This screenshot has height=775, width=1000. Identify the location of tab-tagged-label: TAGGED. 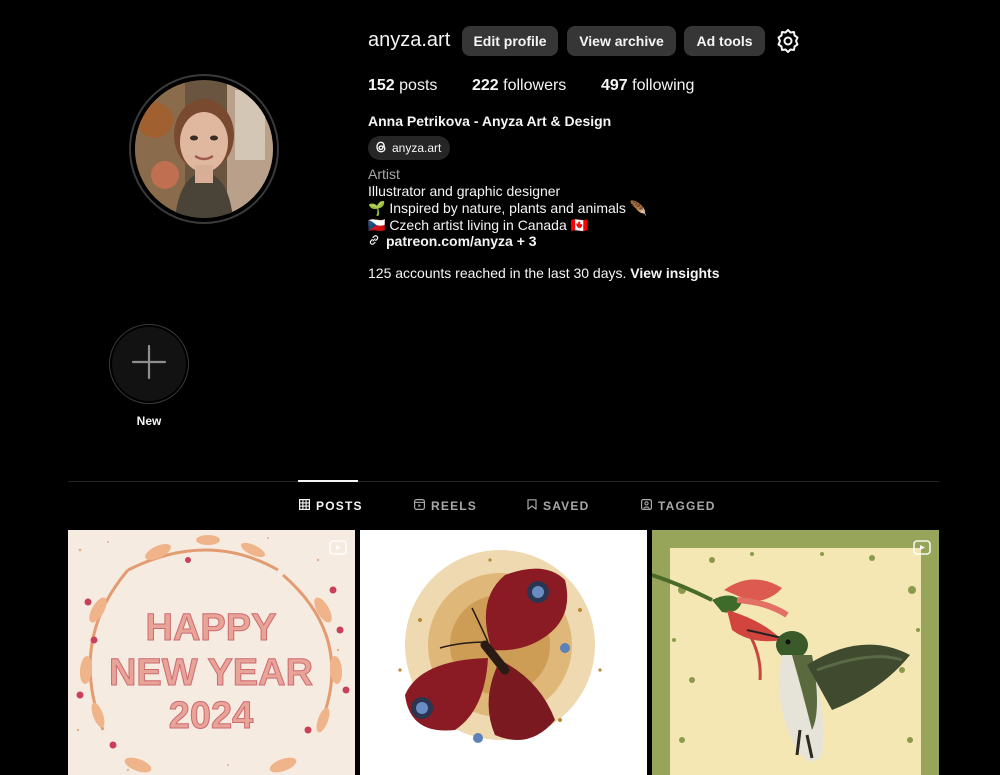
(687, 506).